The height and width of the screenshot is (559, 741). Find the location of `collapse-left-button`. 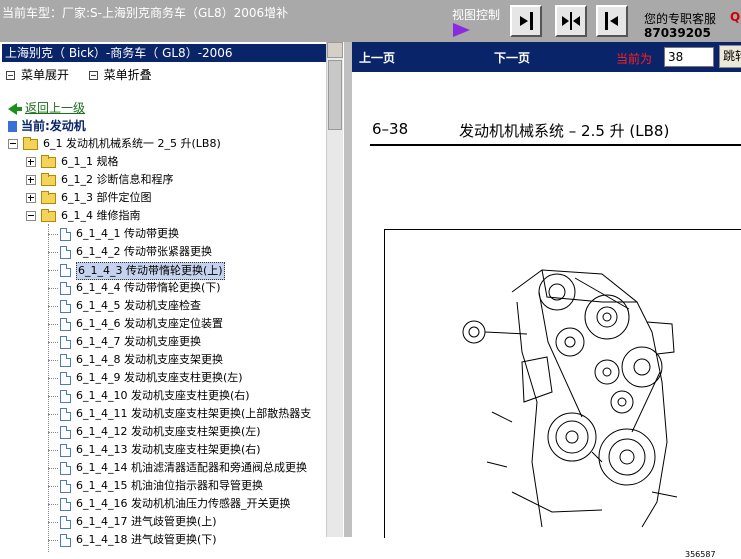

collapse-left-button is located at coordinates (612, 21).